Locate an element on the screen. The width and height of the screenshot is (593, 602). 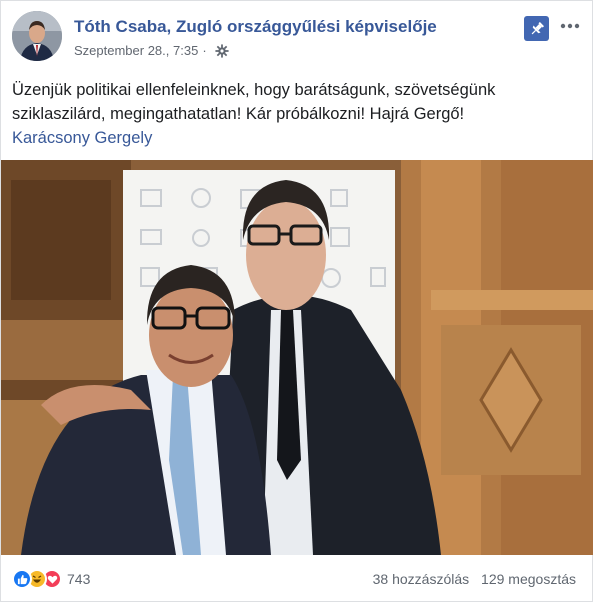
more-options-icon is located at coordinates (570, 26).